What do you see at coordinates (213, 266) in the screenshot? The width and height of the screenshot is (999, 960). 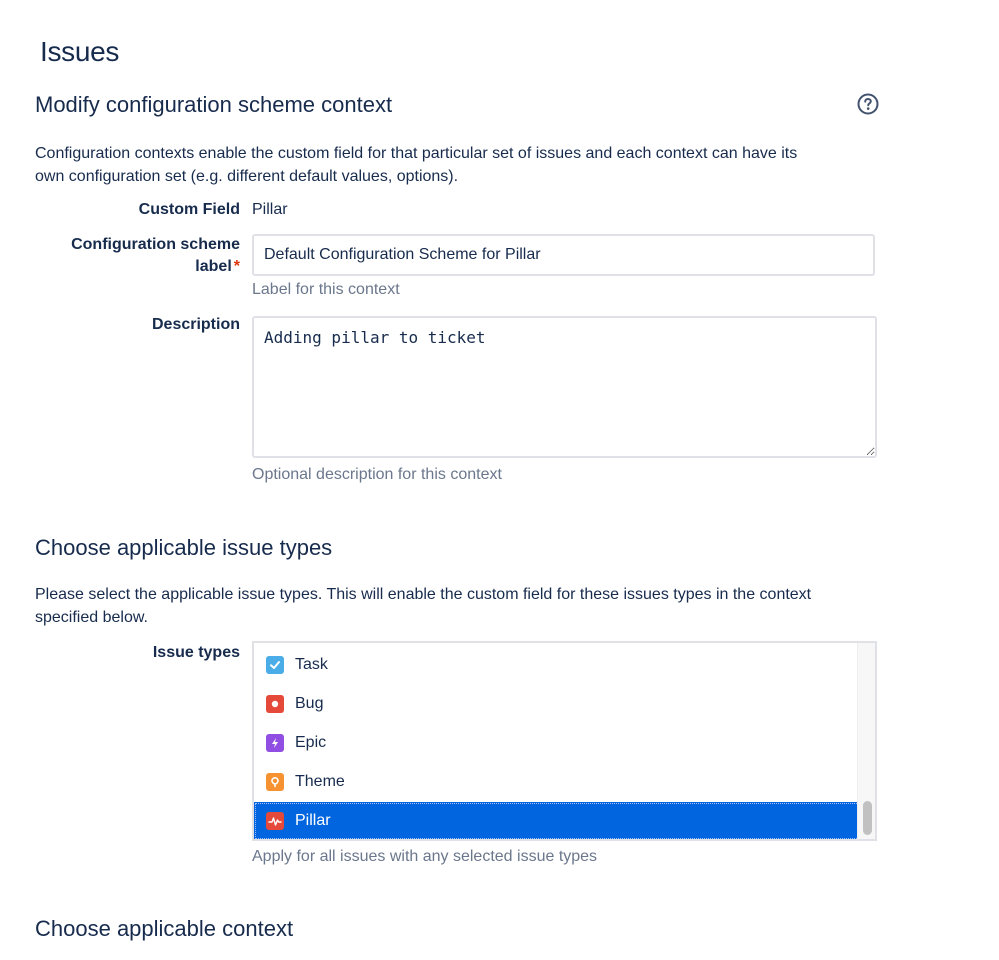 I see `scheme-label-label-line-2: label` at bounding box center [213, 266].